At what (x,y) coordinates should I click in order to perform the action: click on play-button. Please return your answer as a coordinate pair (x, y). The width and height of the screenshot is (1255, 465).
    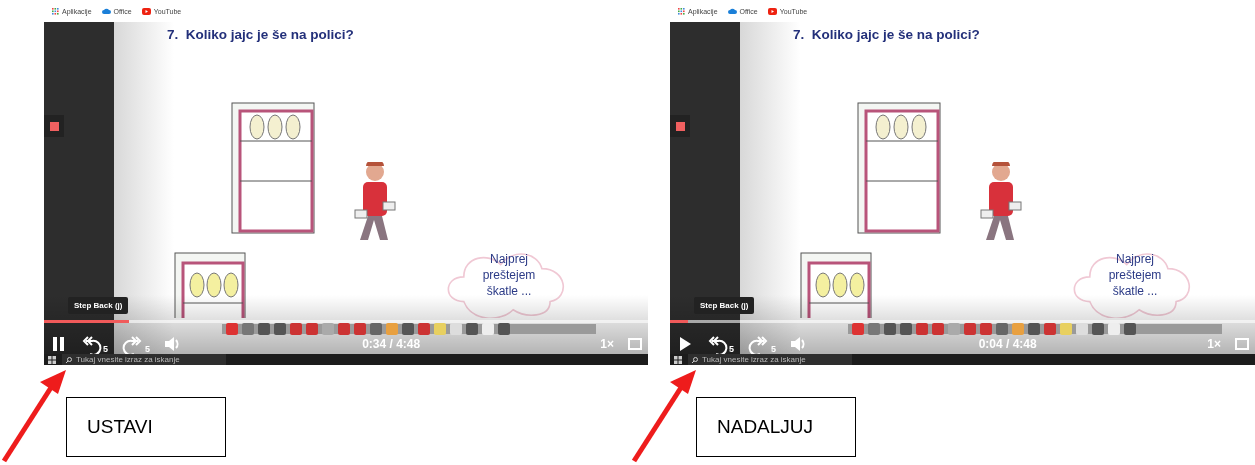
    Looking at the image, I should click on (685, 344).